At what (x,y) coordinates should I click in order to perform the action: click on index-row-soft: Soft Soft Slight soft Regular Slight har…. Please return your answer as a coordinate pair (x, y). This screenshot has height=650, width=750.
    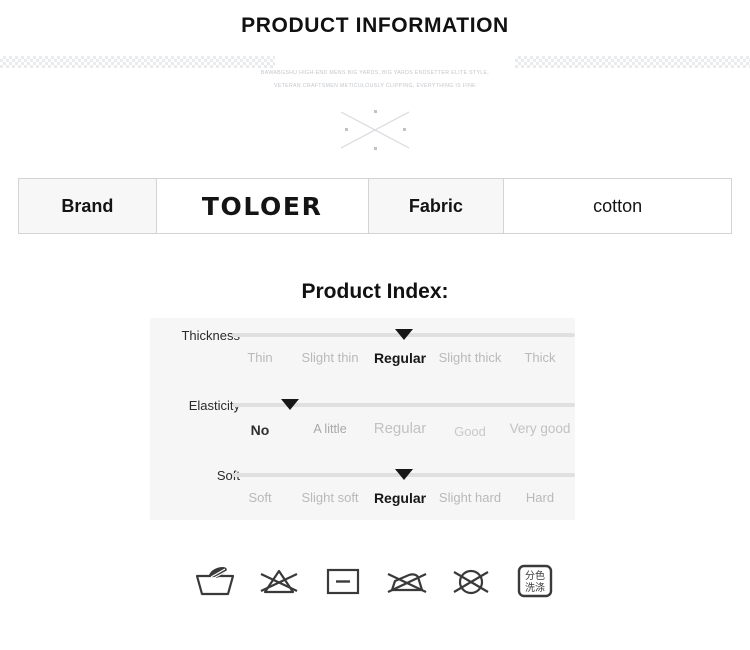
    Looking at the image, I should click on (362, 493).